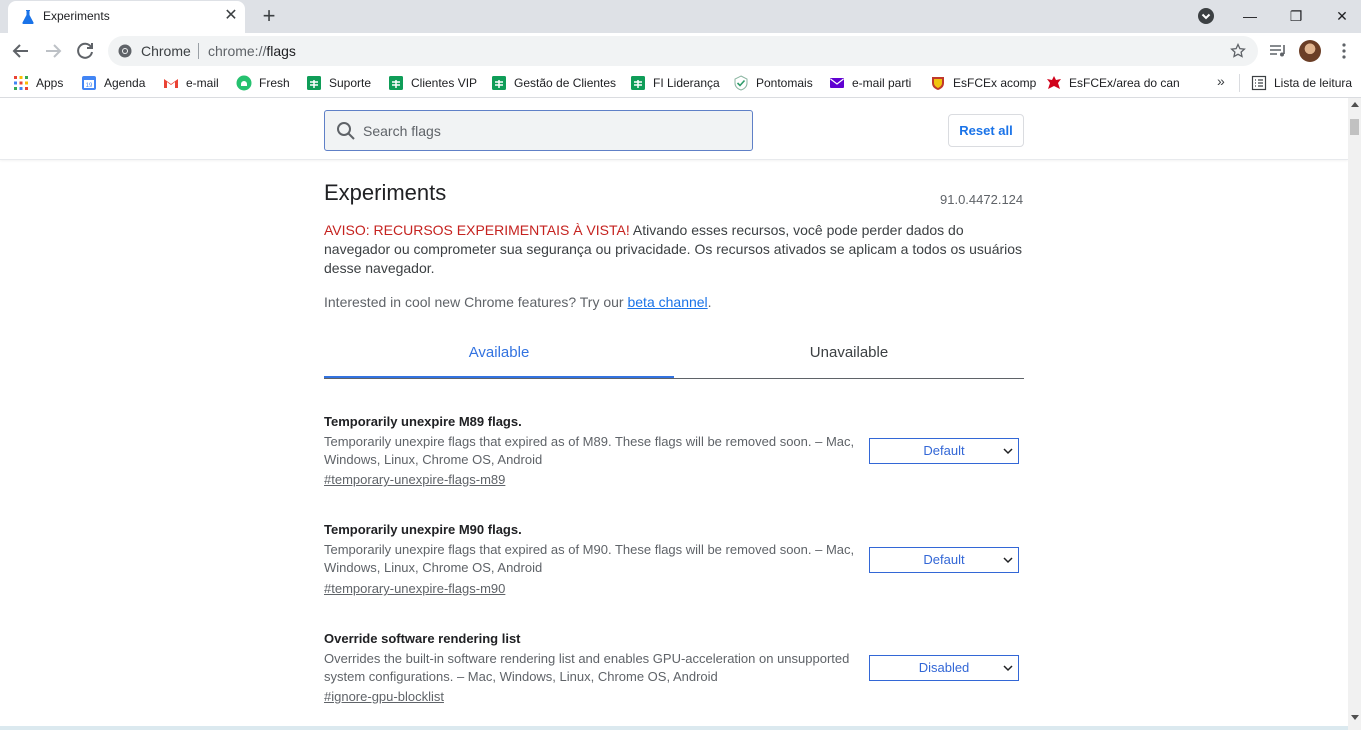 The image size is (1361, 730). I want to click on taskbar-edge, so click(674, 728).